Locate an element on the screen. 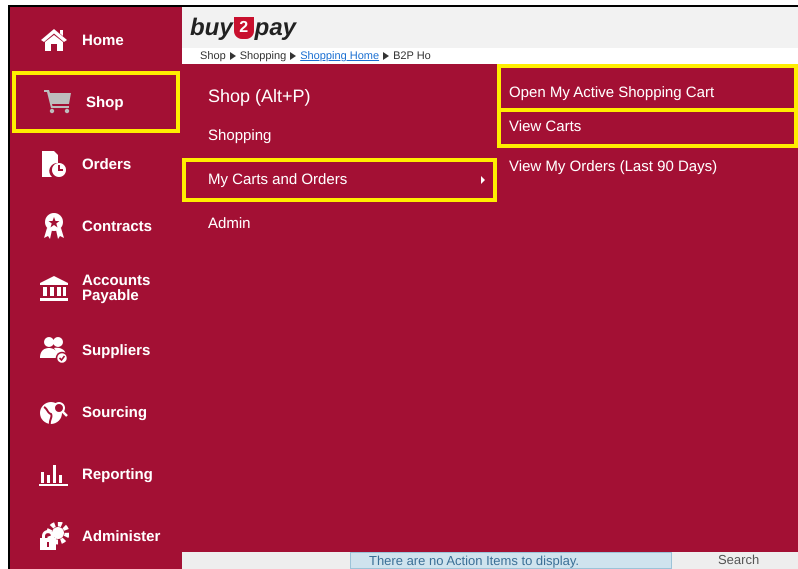 This screenshot has height=569, width=798. menu-item: Admin is located at coordinates (339, 224).